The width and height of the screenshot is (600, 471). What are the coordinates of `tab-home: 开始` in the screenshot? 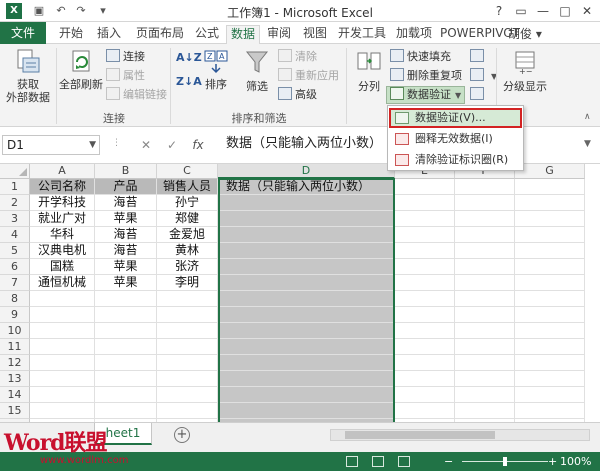 It's located at (71, 34).